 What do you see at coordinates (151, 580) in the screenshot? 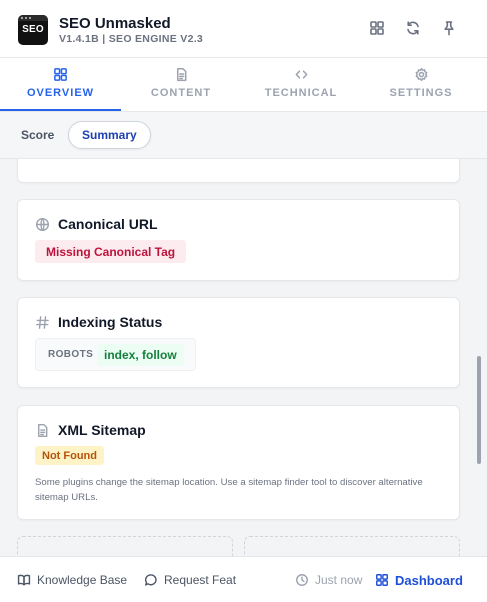
I see `chat-icon` at bounding box center [151, 580].